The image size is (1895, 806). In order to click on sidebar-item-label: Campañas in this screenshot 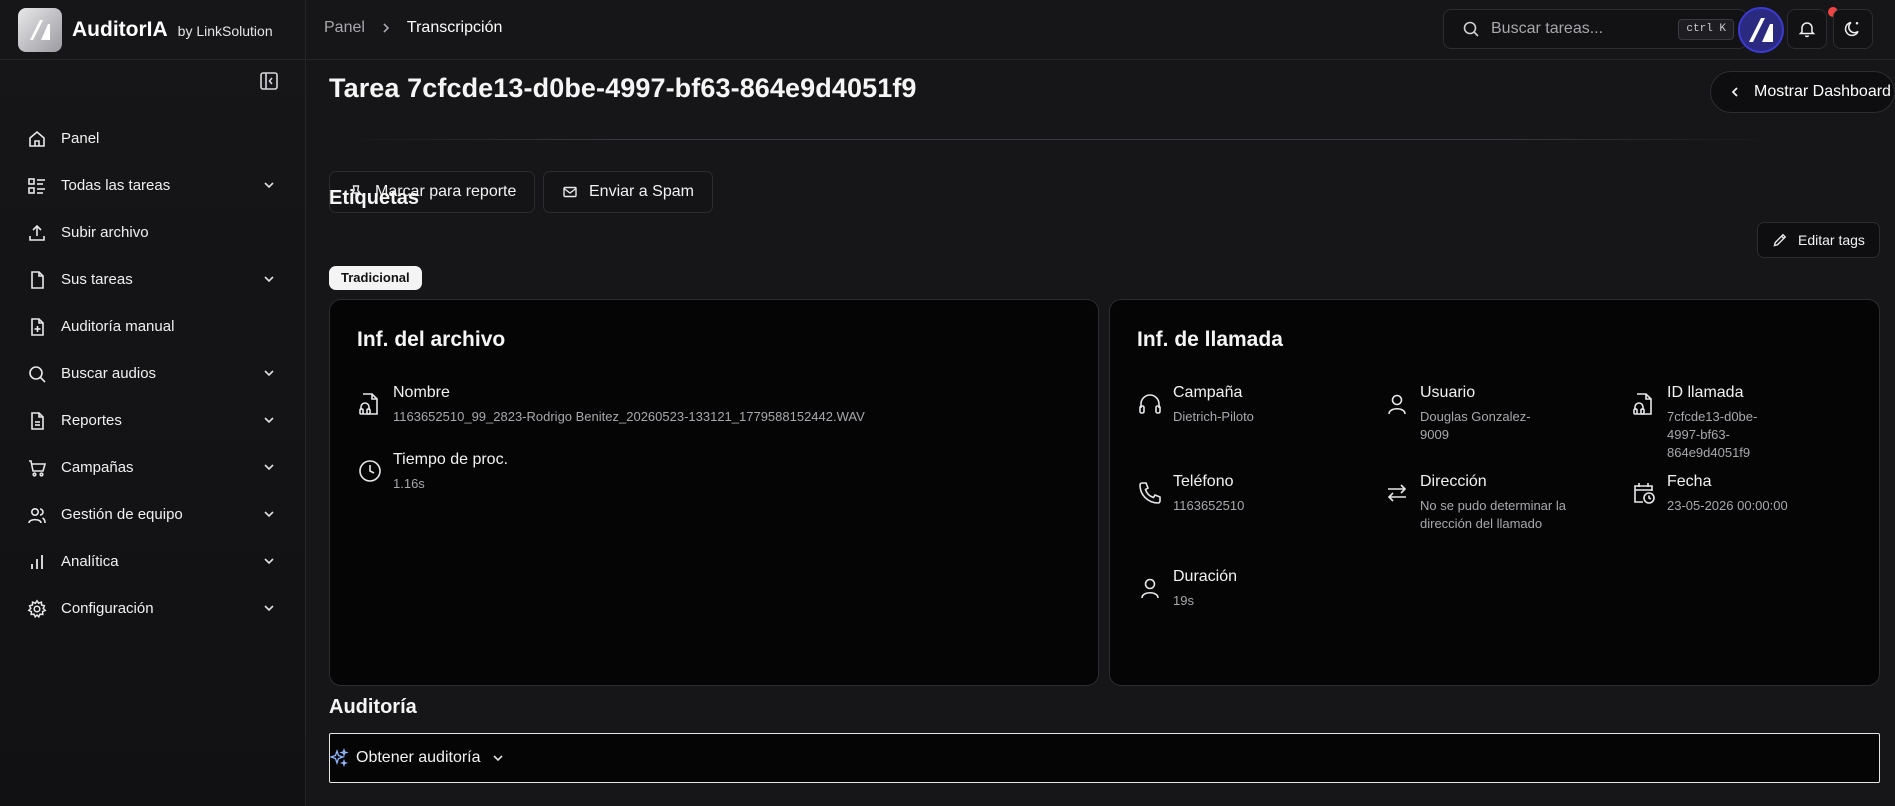, I will do `click(97, 467)`.